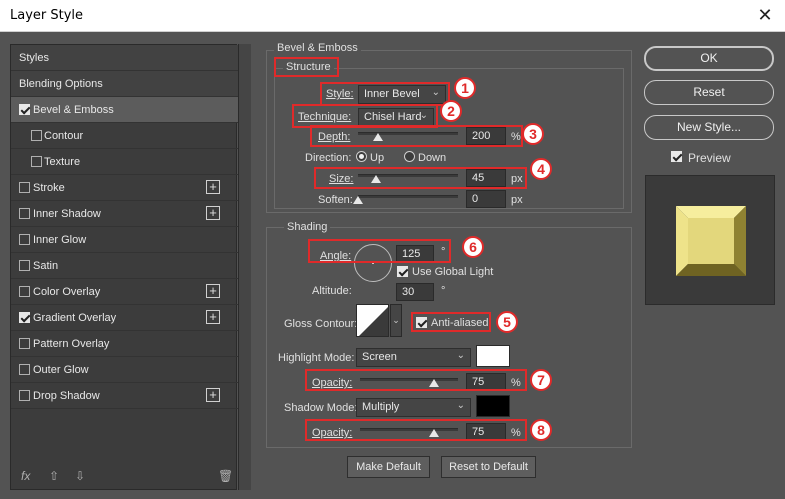  What do you see at coordinates (321, 324) in the screenshot?
I see `gloss-contour-label: Gloss Contour:` at bounding box center [321, 324].